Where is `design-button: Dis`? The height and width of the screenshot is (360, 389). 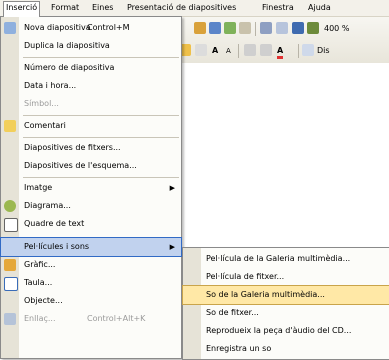
design-button: Dis is located at coordinates (323, 51).